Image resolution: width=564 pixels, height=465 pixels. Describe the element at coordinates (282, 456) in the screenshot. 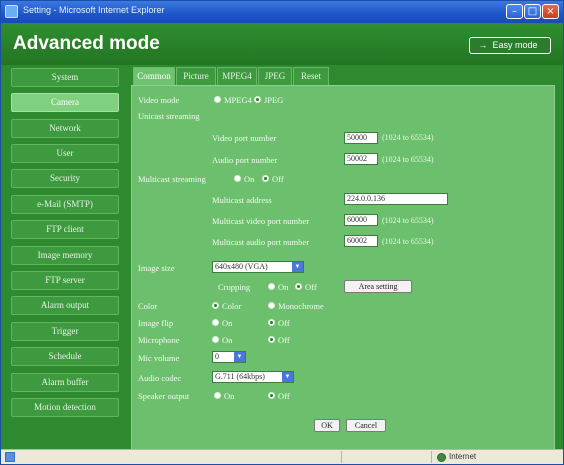

I see `status-bar: Internet` at that location.